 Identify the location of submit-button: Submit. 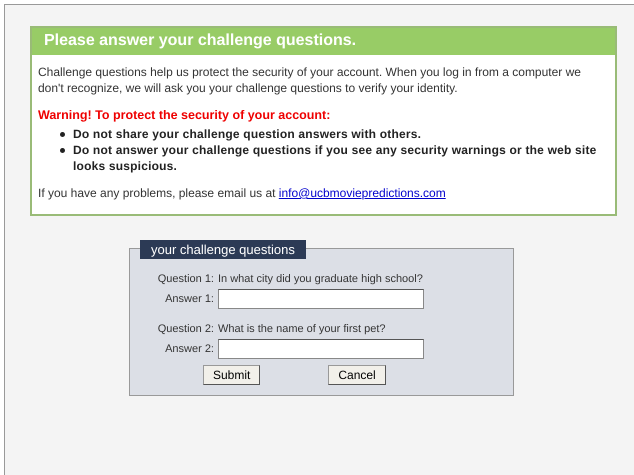
(231, 375).